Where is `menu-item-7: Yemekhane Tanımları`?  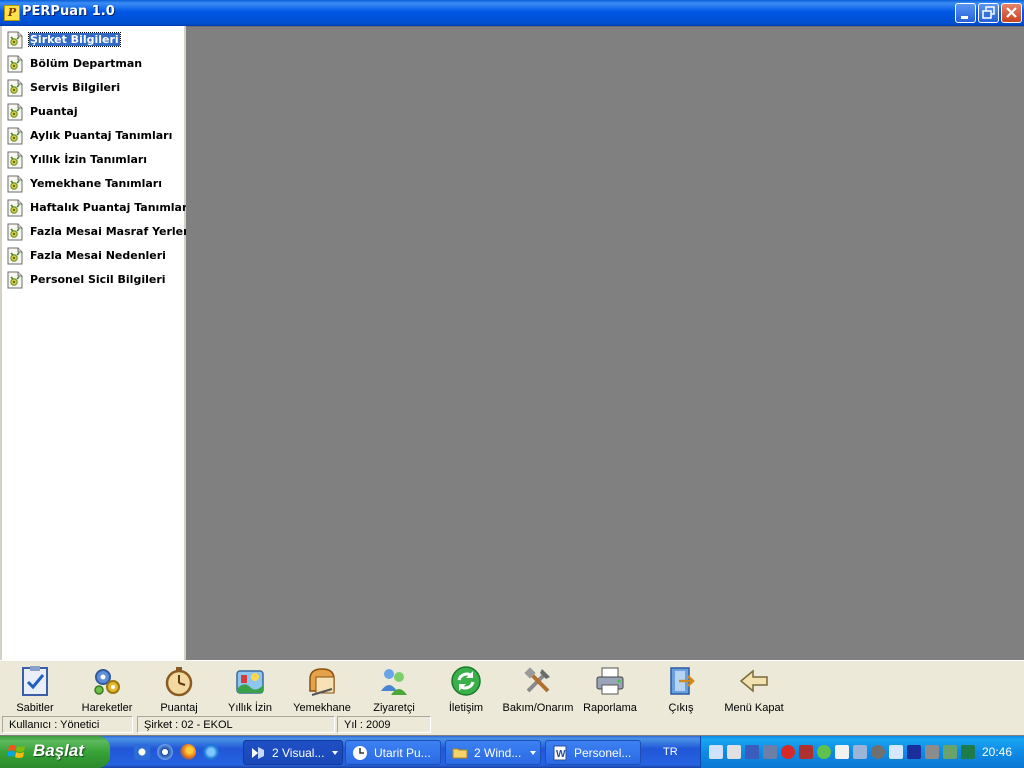 menu-item-7: Yemekhane Tanımları is located at coordinates (95, 184).